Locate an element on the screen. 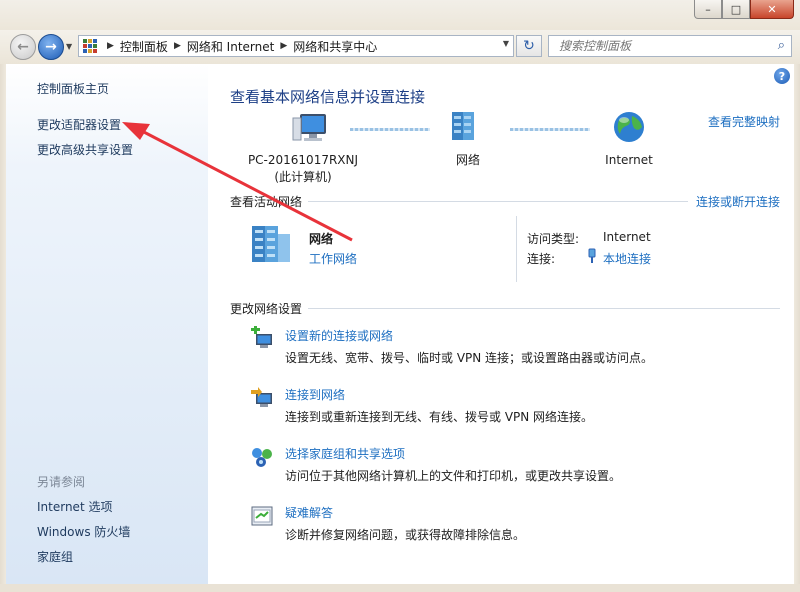 This screenshot has height=592, width=800. task-homegroup-desc: 访问位于其他网络计算机上的文件和打印机，或更改共享设置。 is located at coordinates (453, 476).